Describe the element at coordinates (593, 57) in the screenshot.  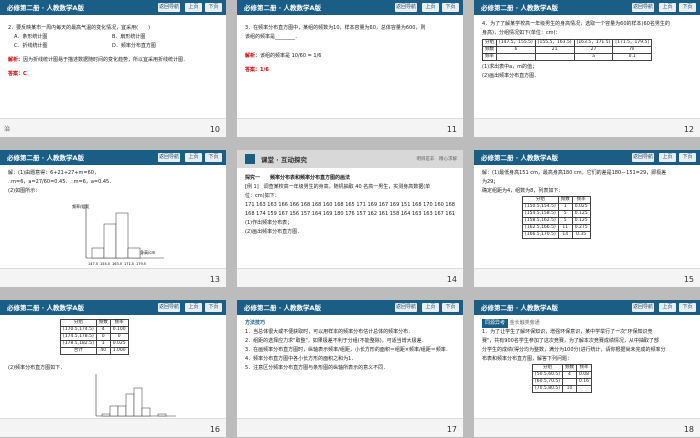
I see `table-cell: a` at that location.